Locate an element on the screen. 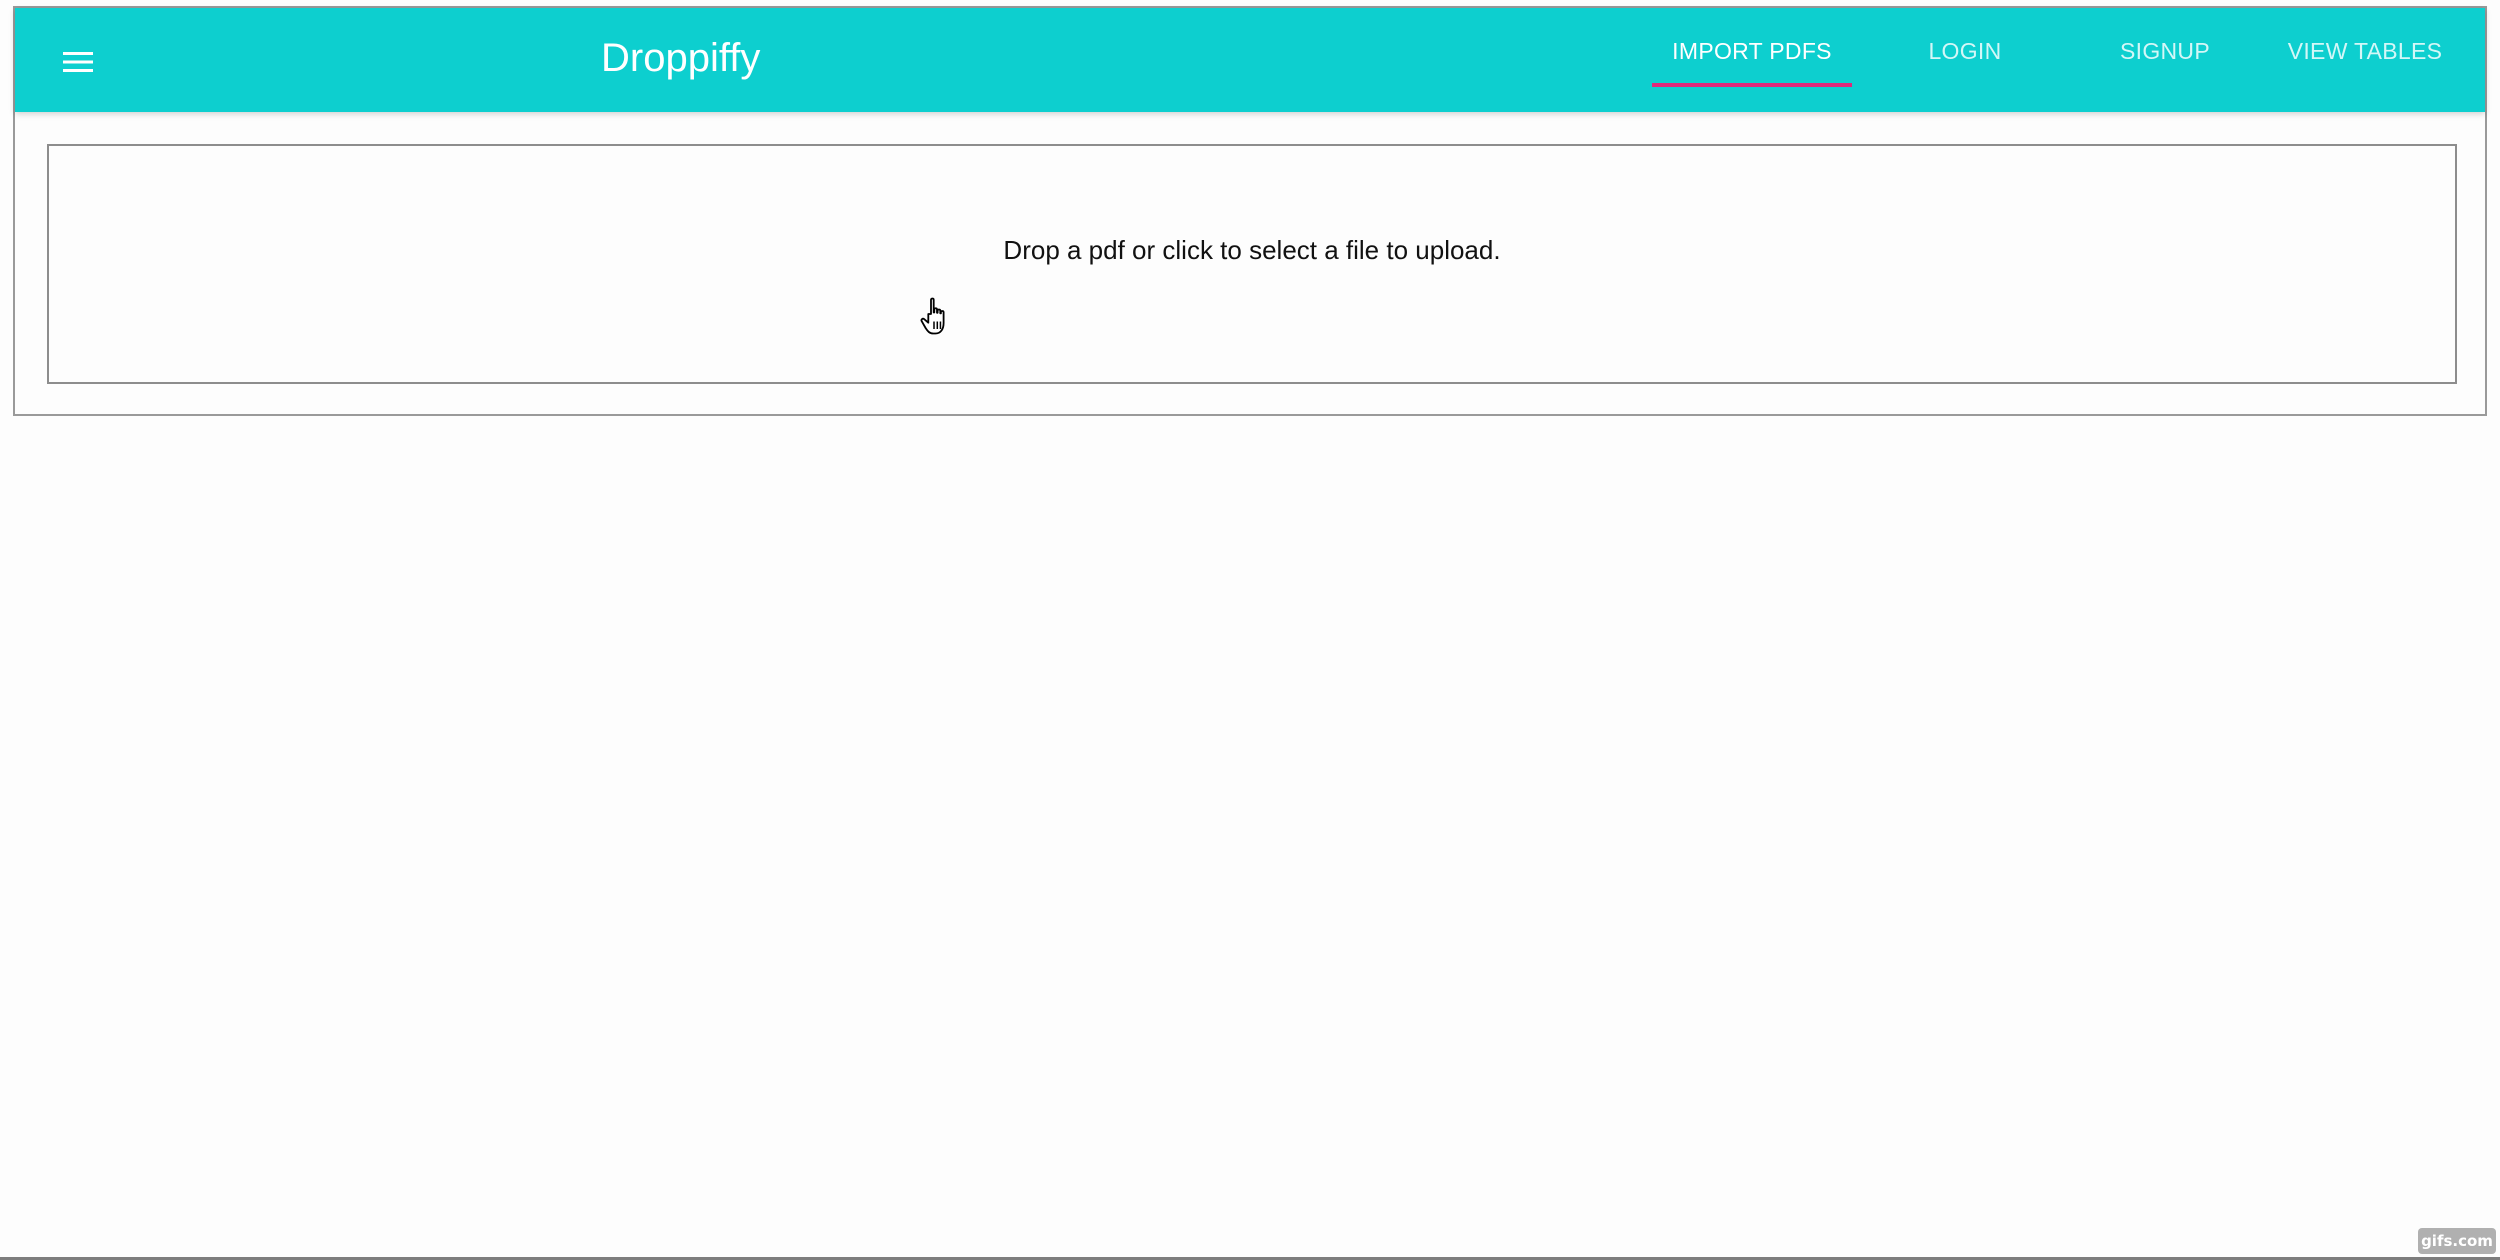  hand-pointer-icon is located at coordinates (932, 316).